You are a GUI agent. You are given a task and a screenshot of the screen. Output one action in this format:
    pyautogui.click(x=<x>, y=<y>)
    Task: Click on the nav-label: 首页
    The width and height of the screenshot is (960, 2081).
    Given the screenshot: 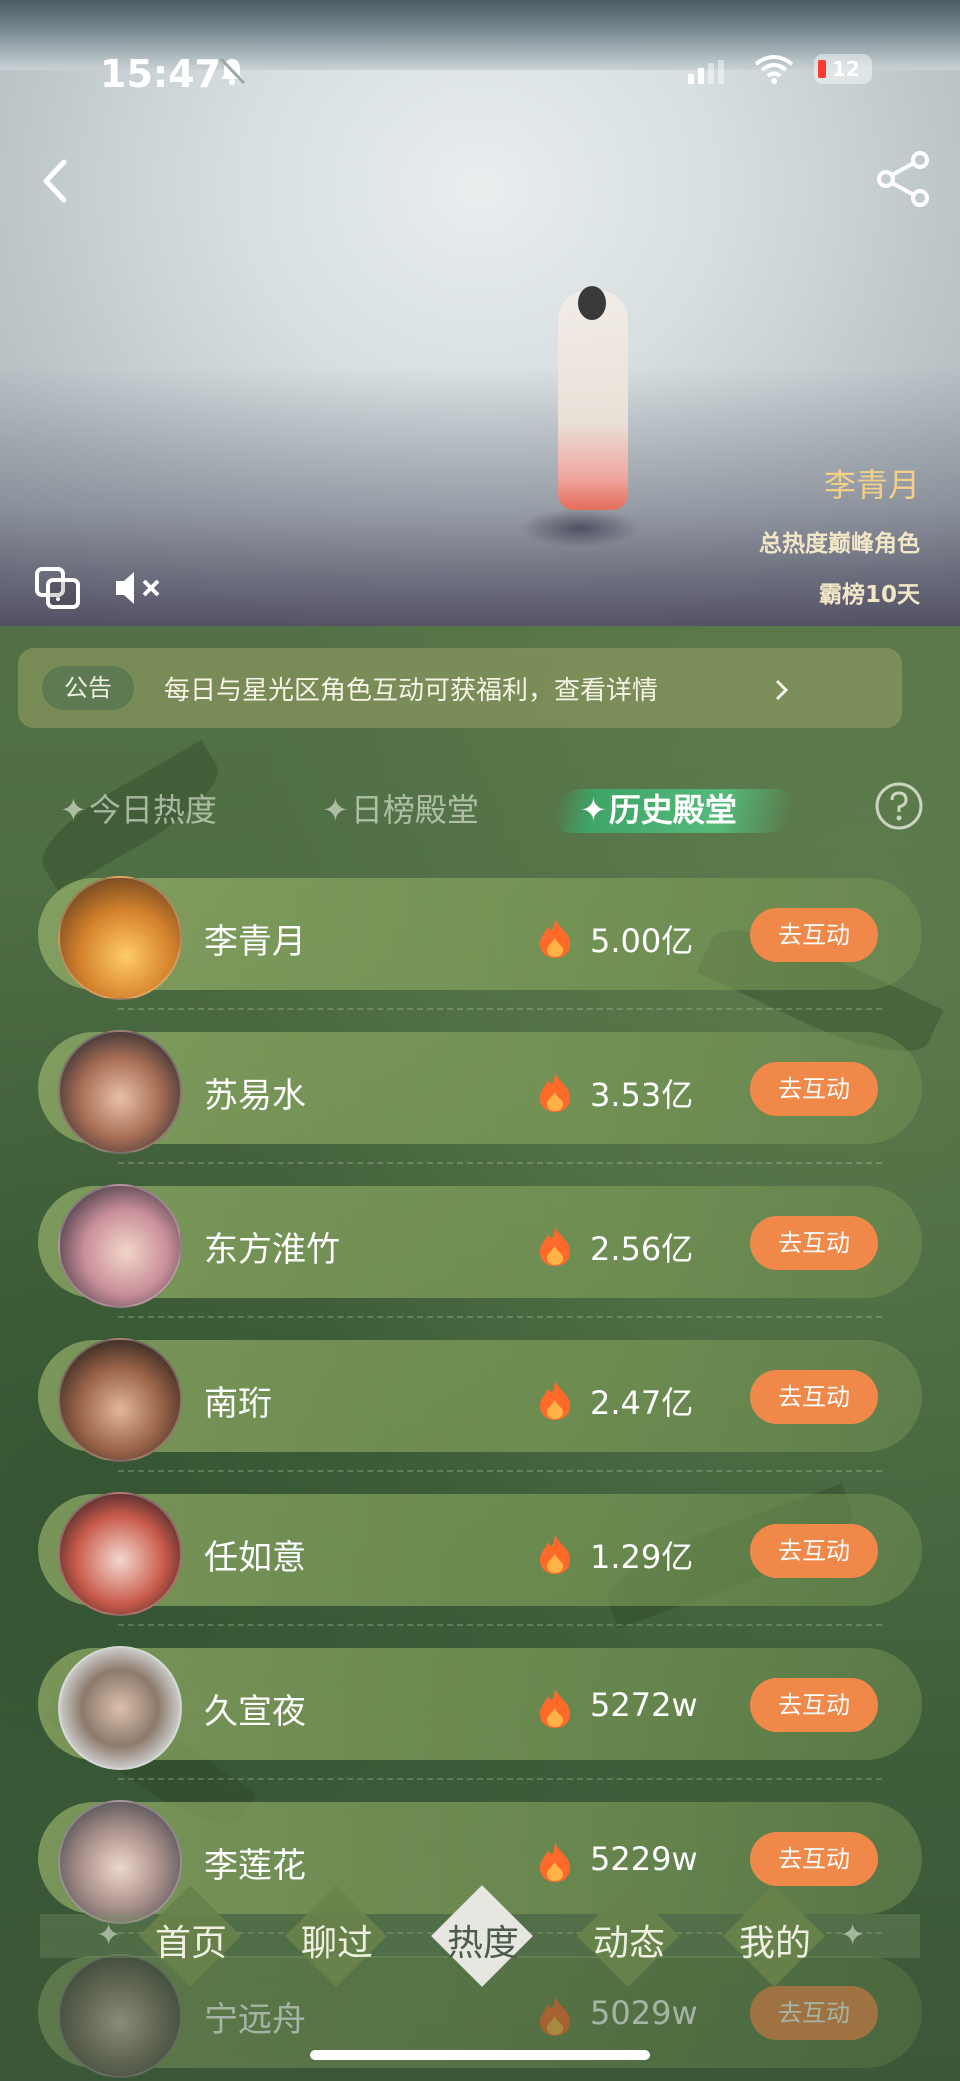 What is the action you would take?
    pyautogui.click(x=190, y=1943)
    